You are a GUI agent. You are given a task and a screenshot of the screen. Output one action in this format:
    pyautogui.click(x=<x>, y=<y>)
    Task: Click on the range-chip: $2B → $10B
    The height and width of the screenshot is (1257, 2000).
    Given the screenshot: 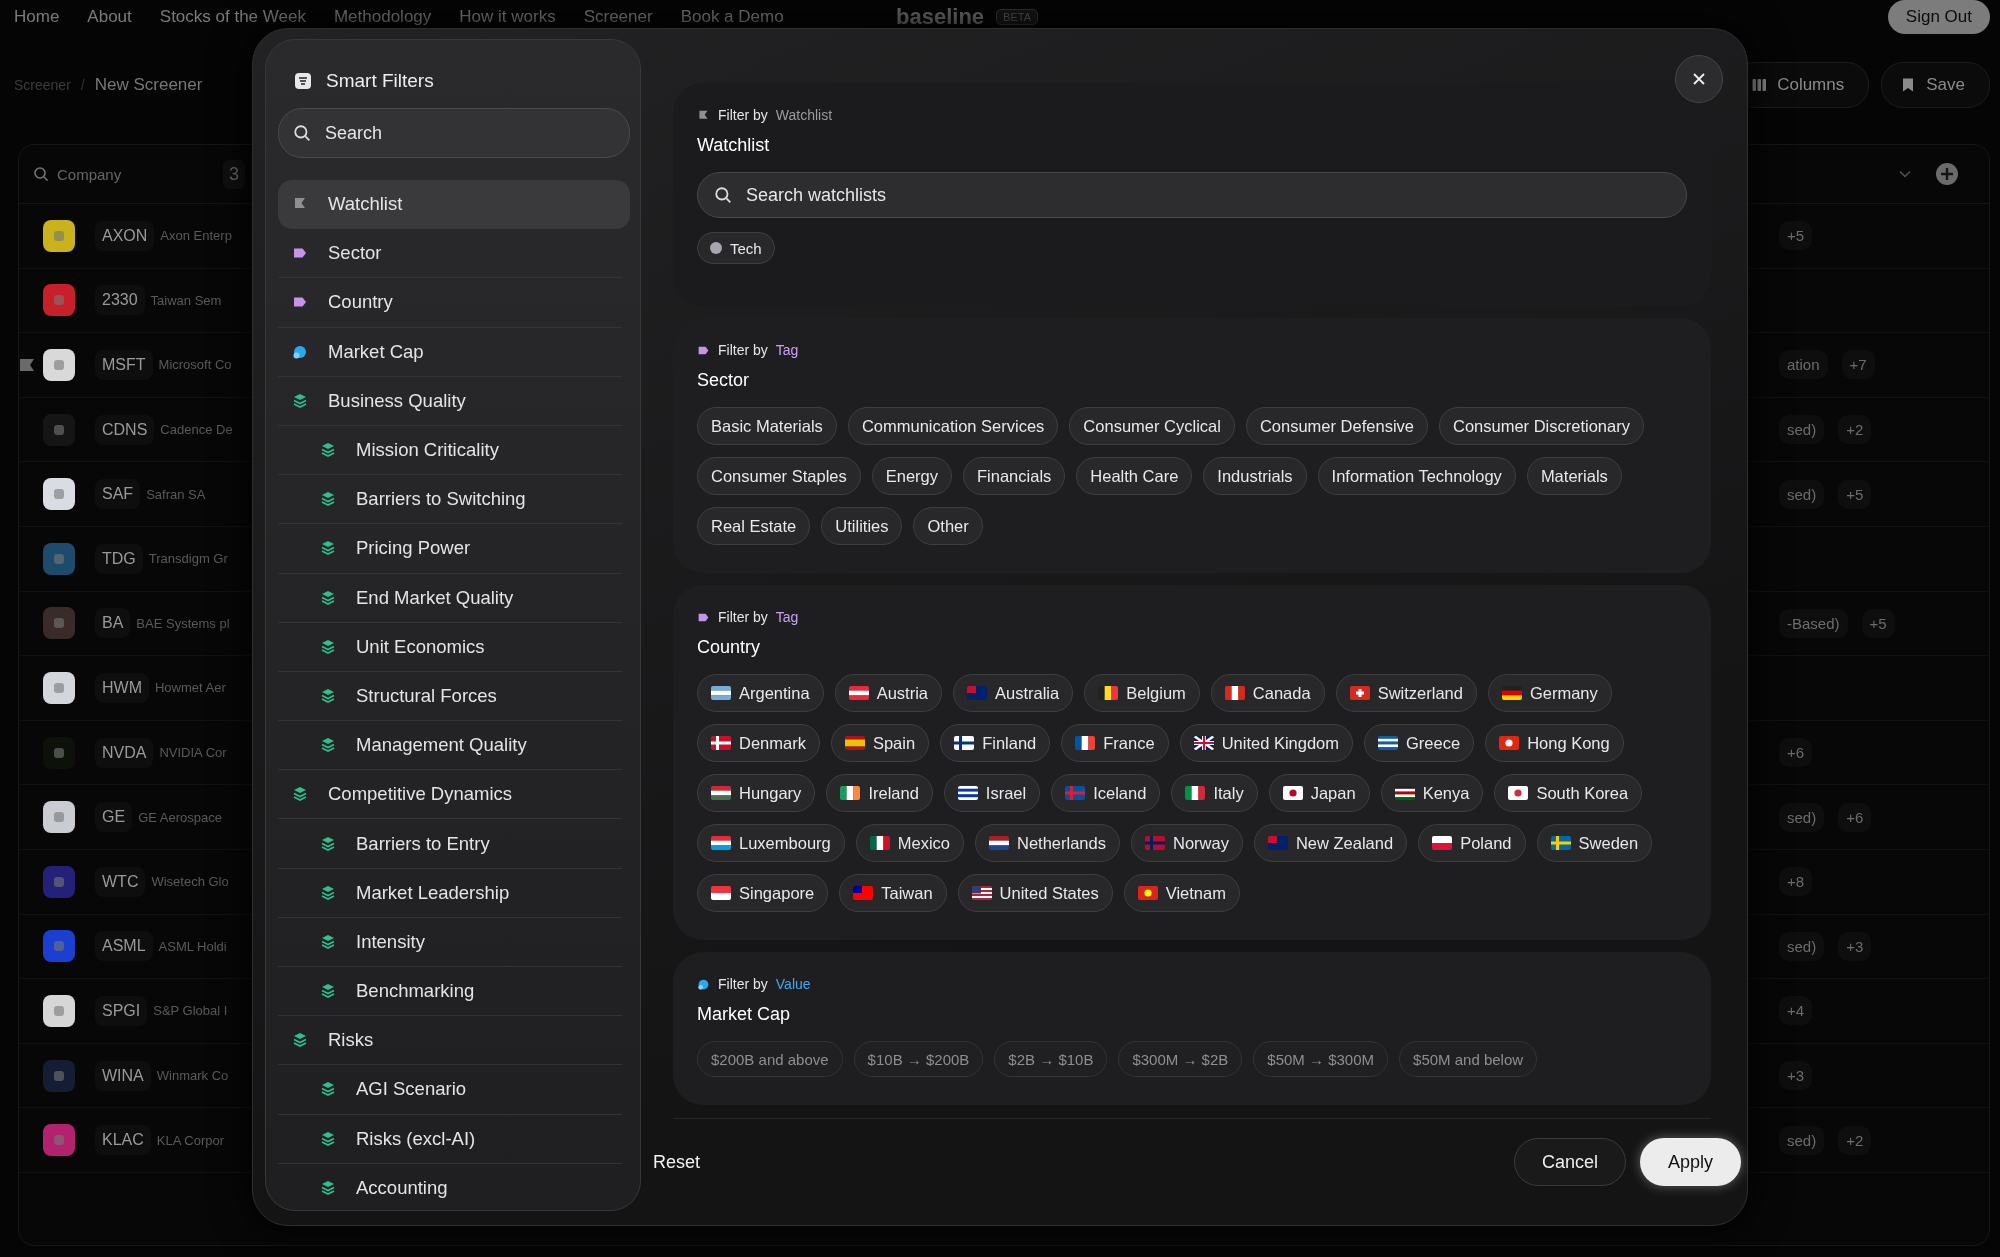 What is the action you would take?
    pyautogui.click(x=1051, y=1059)
    